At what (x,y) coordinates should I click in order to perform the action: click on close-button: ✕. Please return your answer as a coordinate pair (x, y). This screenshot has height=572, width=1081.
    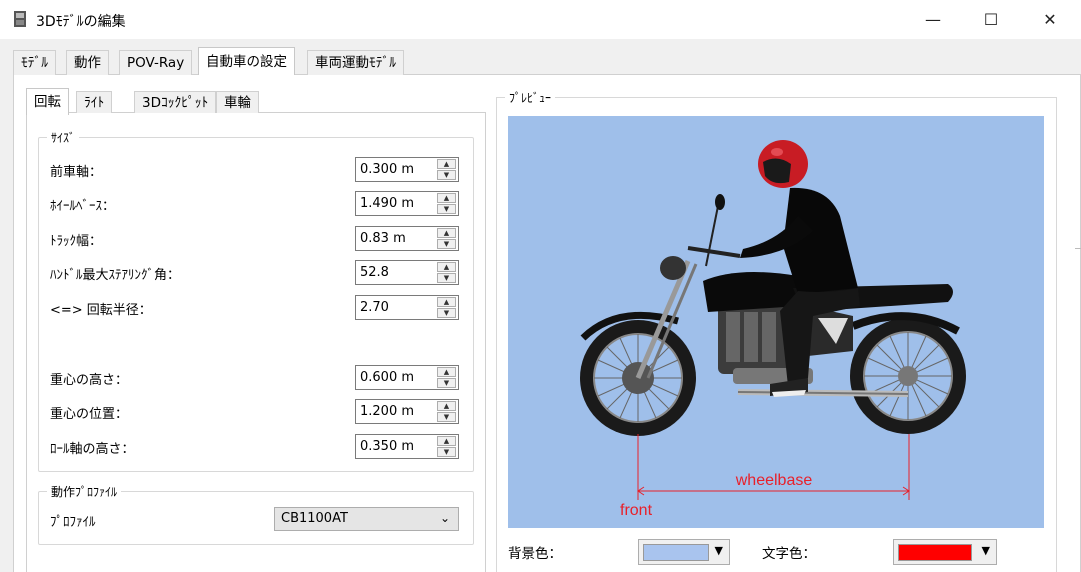
    Looking at the image, I should click on (1050, 19).